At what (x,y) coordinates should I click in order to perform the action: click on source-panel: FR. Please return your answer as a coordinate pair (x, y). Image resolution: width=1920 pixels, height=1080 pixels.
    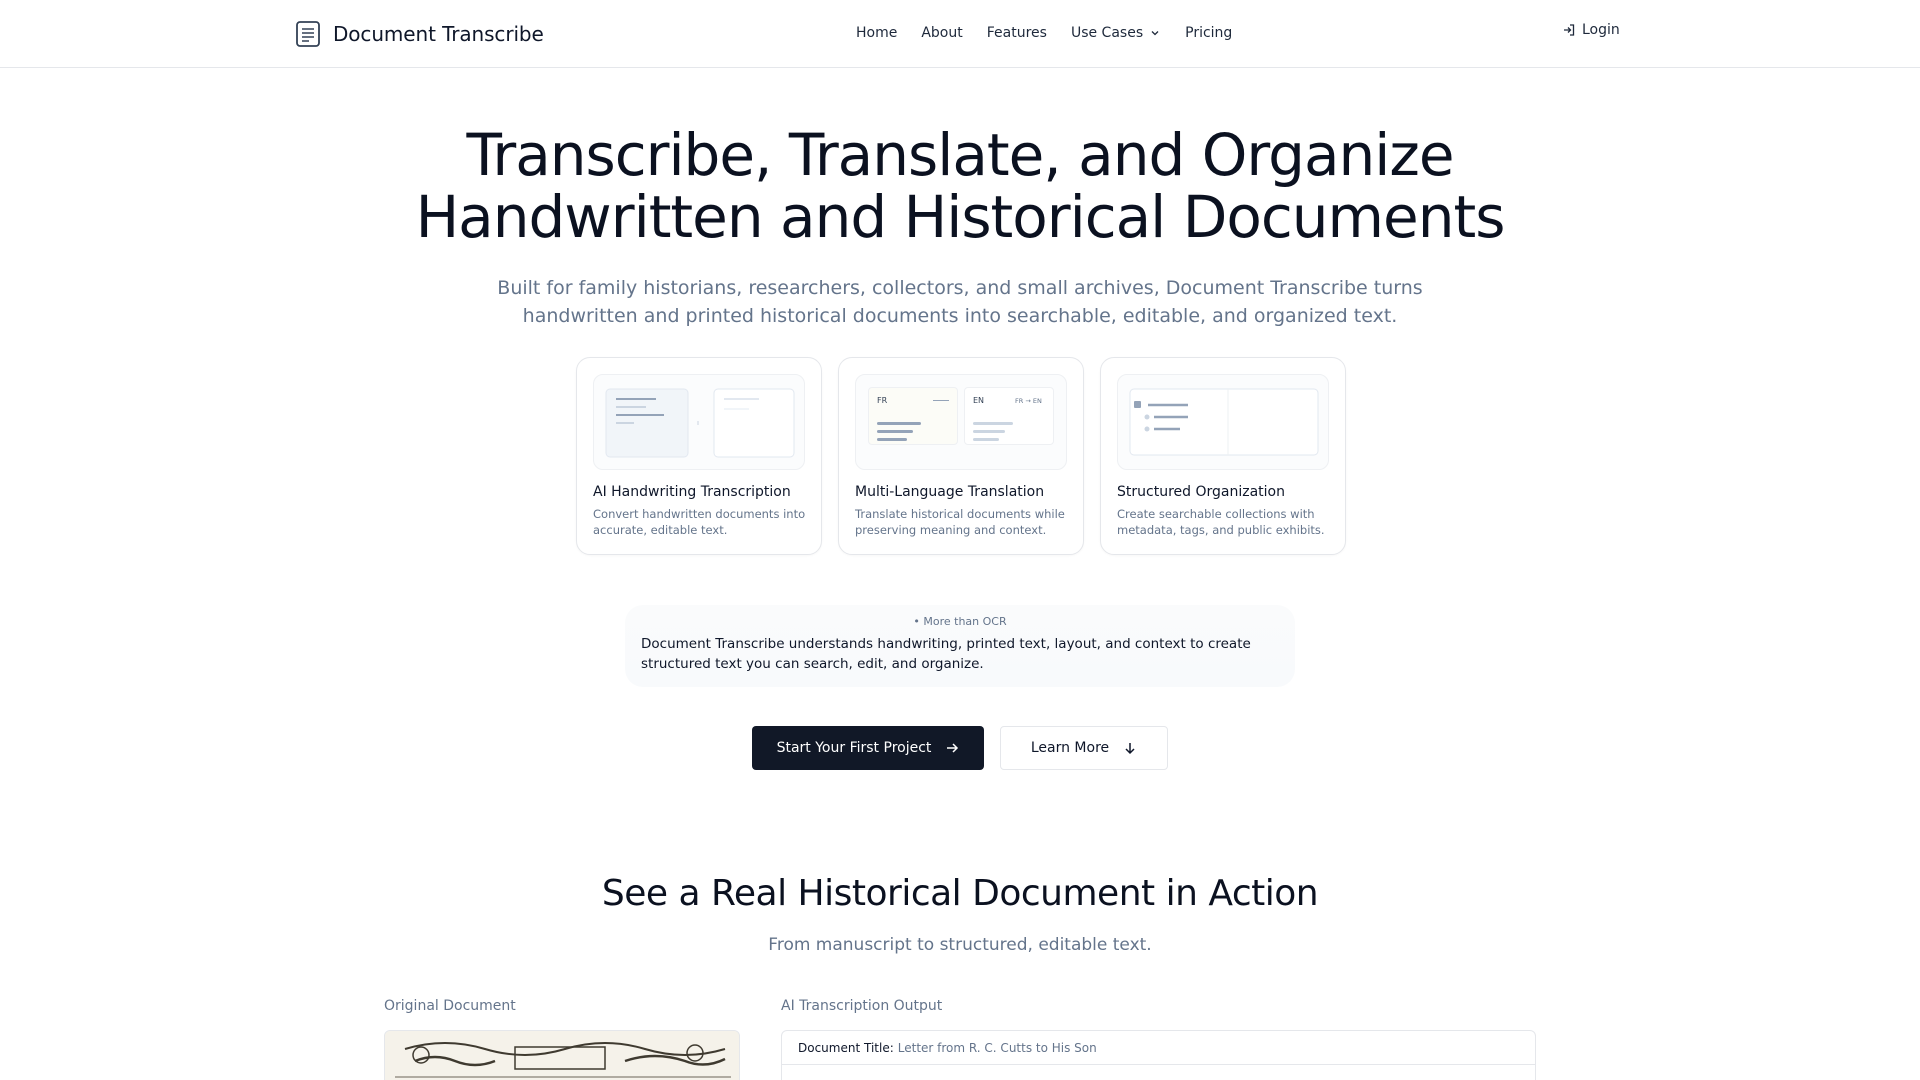
    Looking at the image, I should click on (913, 416).